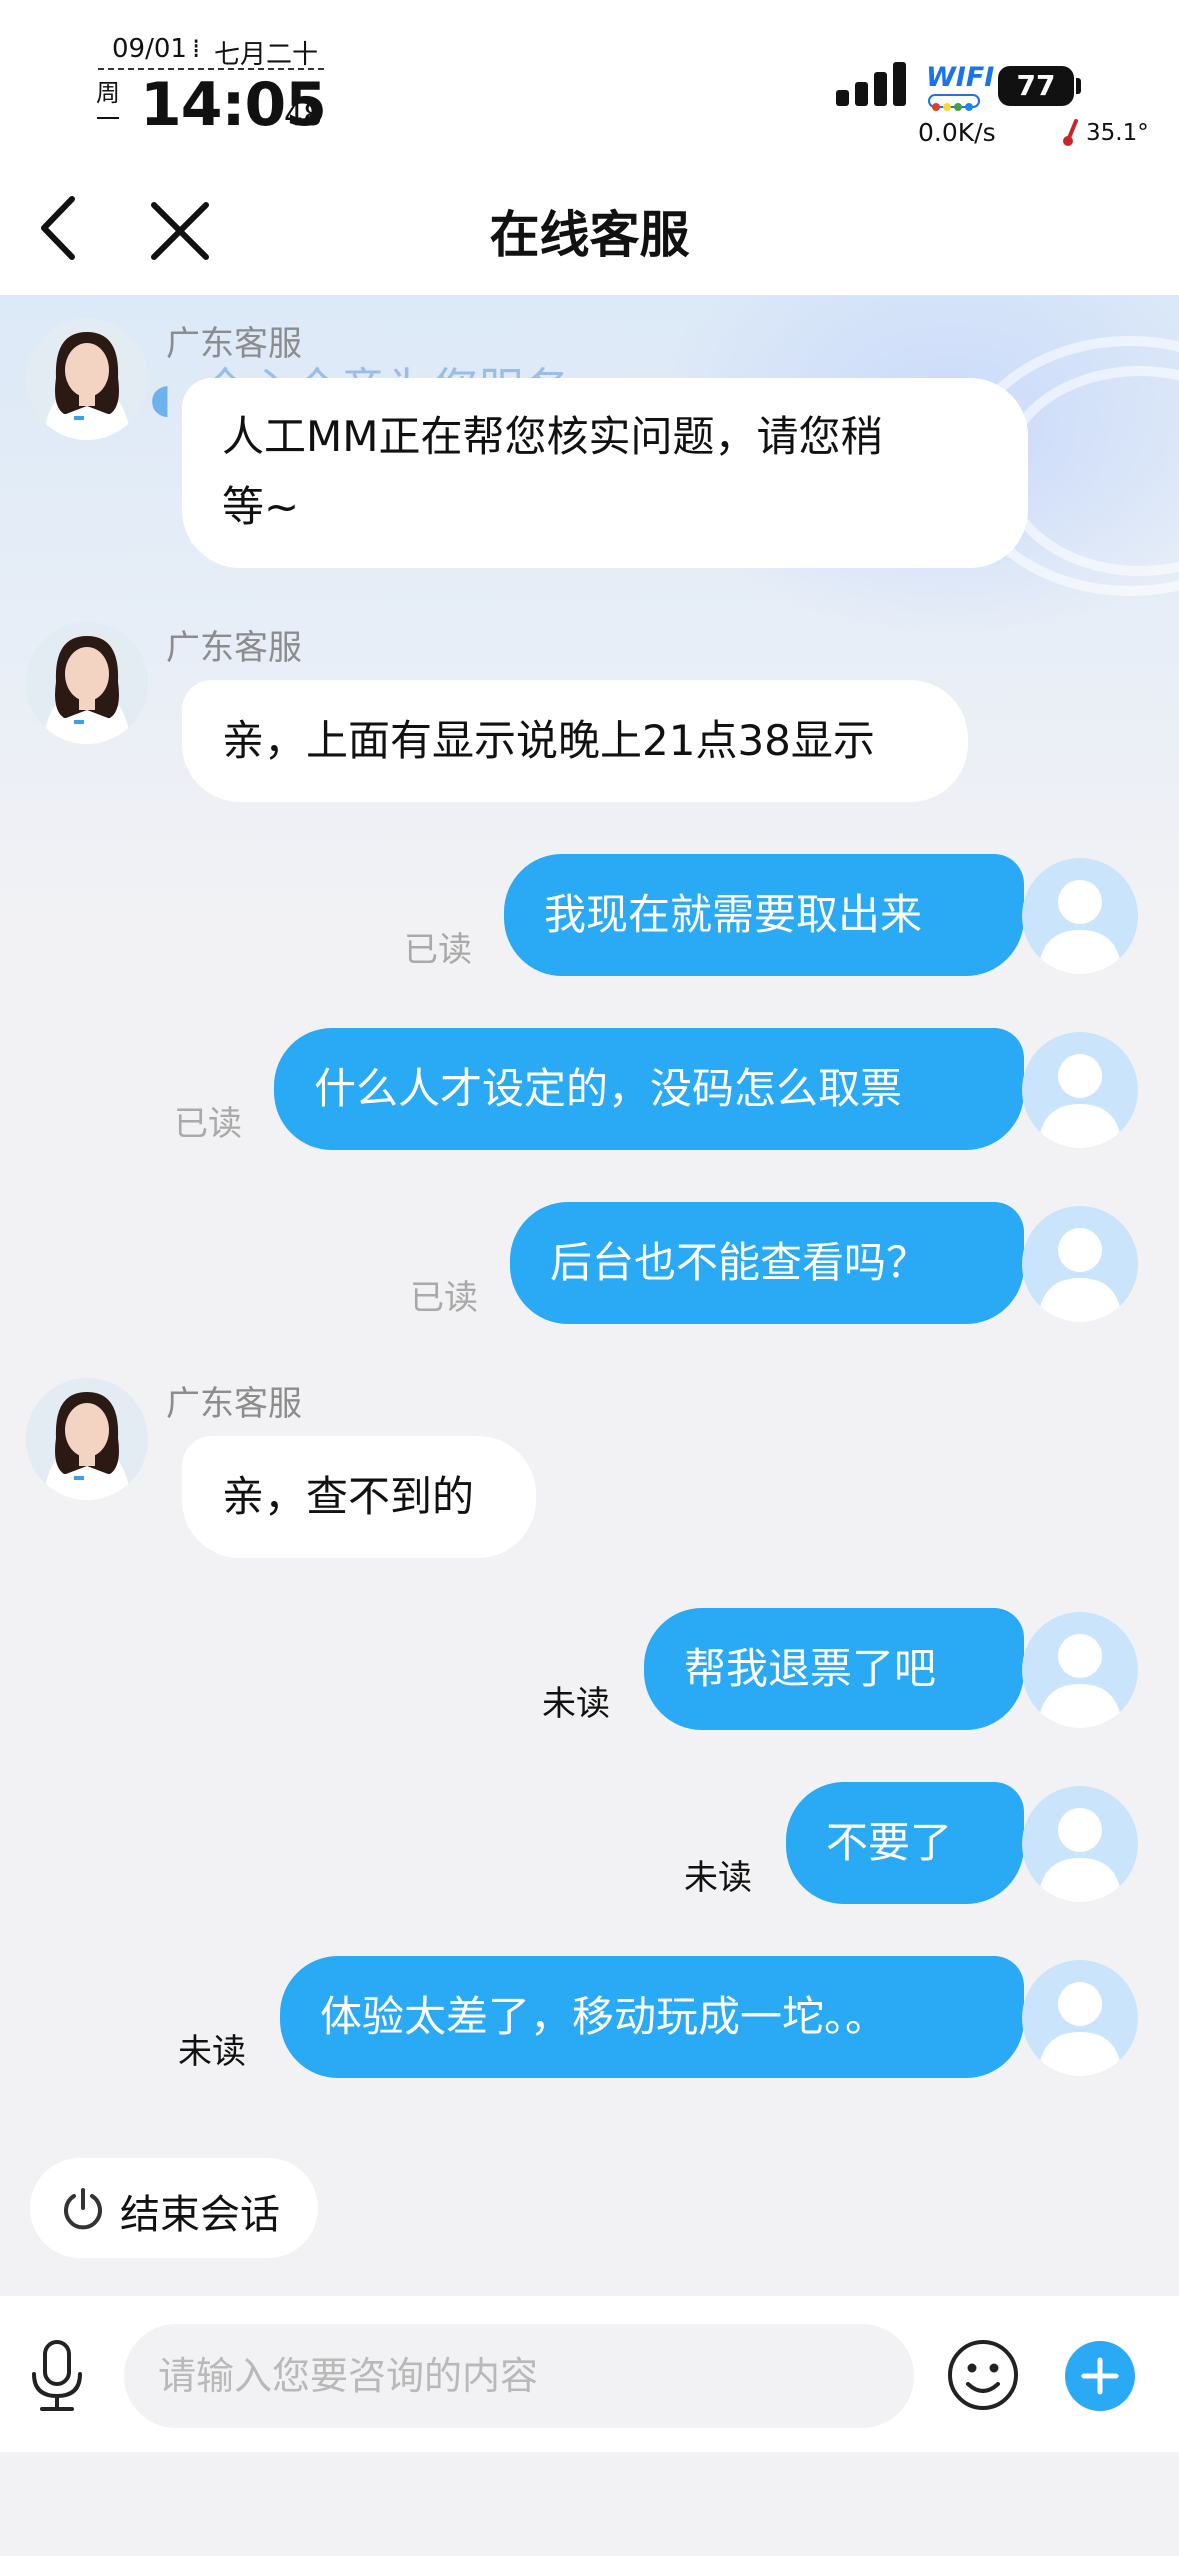 This screenshot has width=1179, height=2556. Describe the element at coordinates (200, 2215) in the screenshot. I see `end-session-label: 结束会话` at that location.